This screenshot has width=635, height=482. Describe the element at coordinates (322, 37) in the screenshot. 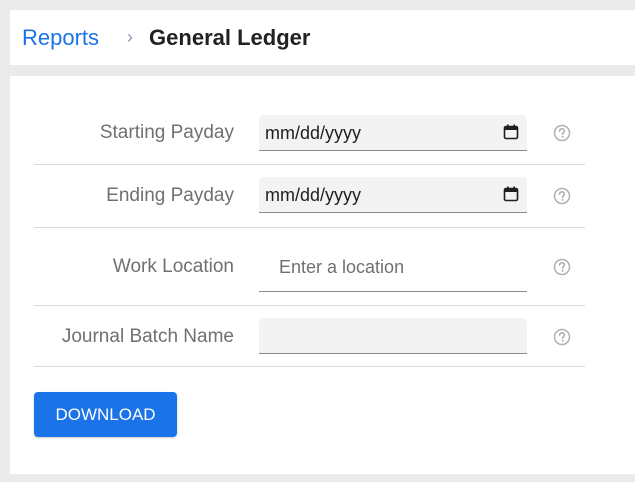

I see `breadcrumb: Reports › General Ledger` at that location.